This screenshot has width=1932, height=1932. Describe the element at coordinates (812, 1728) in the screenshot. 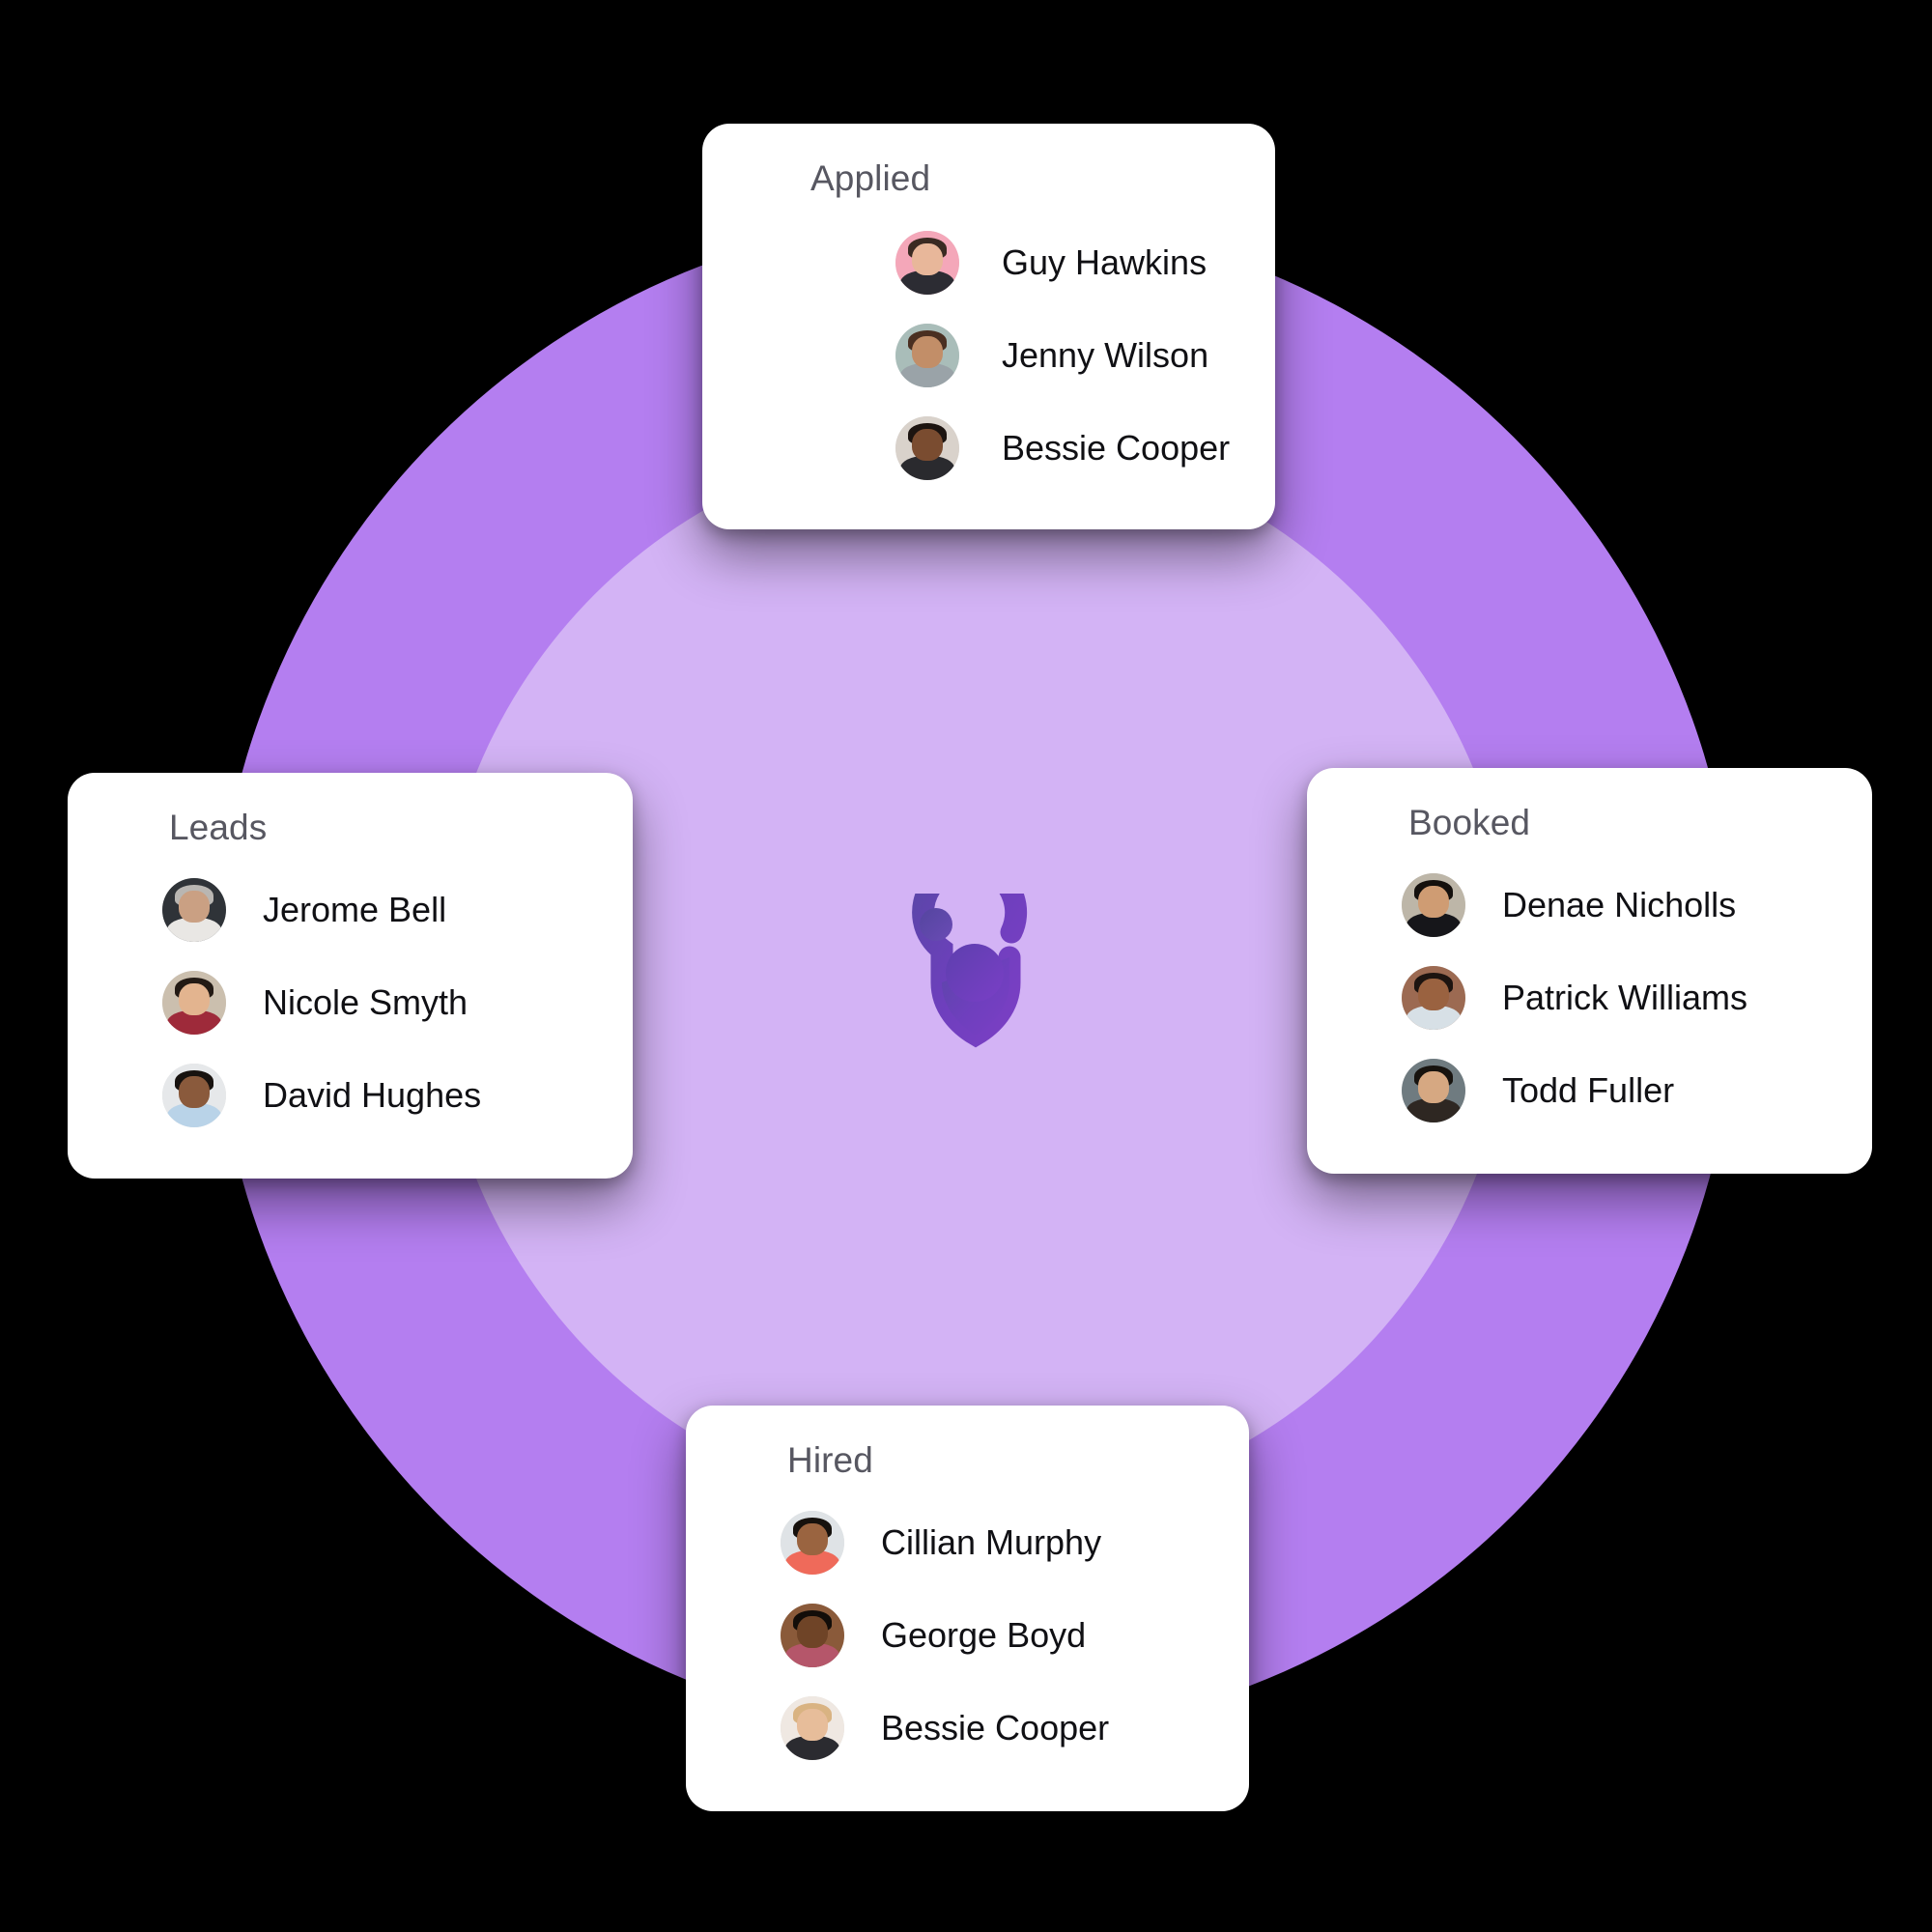

I see `avatar-bessie-cooper-2-icon` at that location.